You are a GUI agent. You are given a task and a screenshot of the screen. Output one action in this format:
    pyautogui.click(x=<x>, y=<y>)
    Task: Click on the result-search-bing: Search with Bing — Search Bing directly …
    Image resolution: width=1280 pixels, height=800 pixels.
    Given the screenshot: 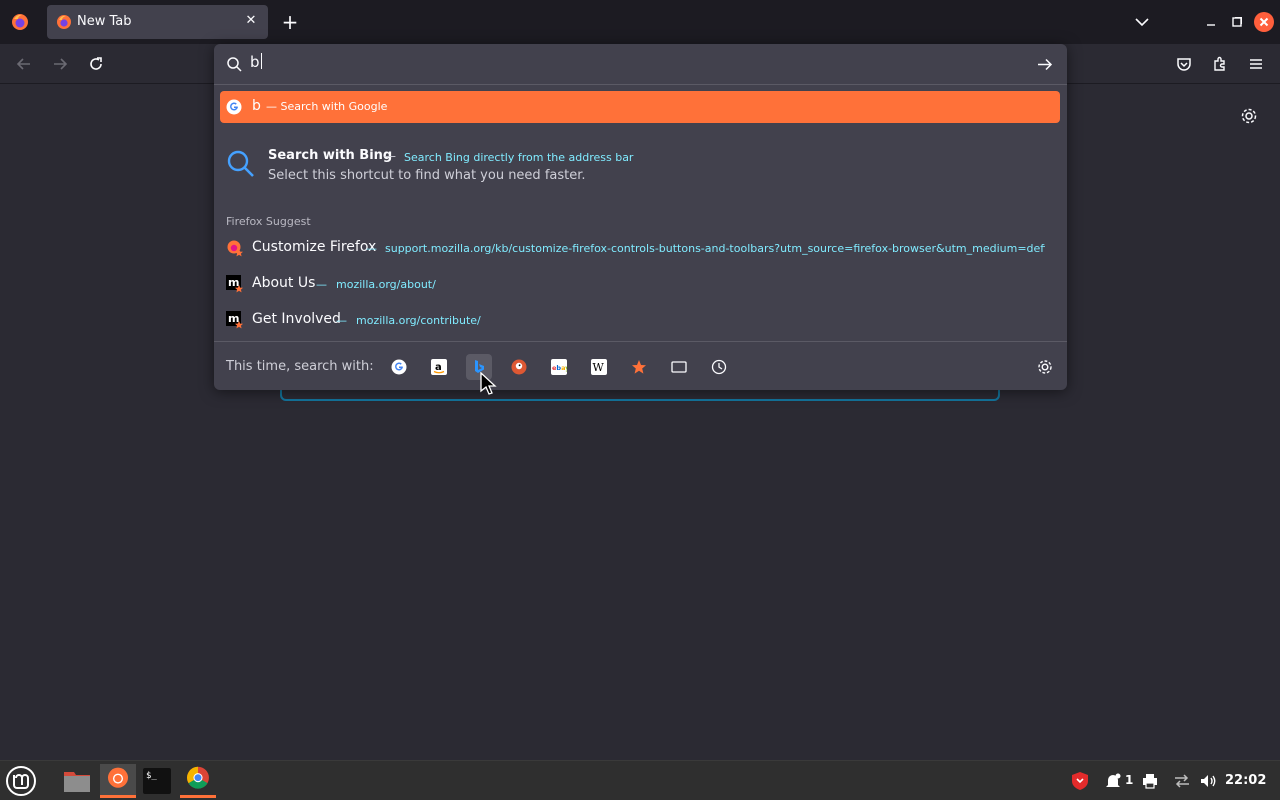 What is the action you would take?
    pyautogui.click(x=640, y=167)
    